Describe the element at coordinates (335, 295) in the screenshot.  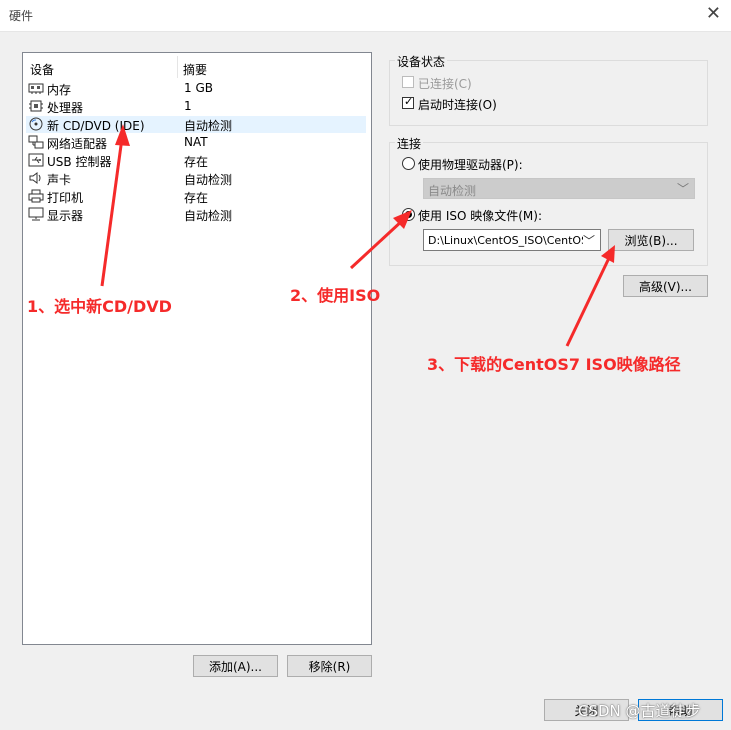
I see `annotation-step2: 2、使用ISO` at that location.